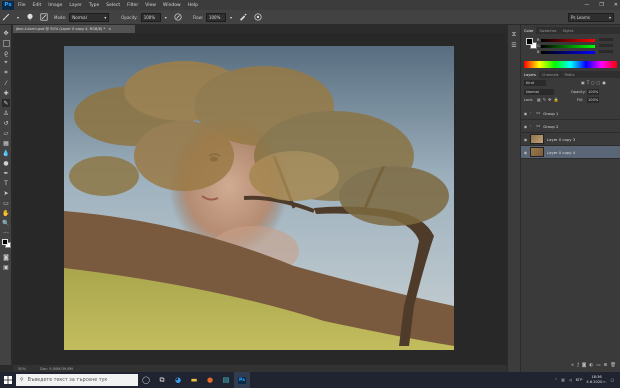 The height and width of the screenshot is (388, 620). What do you see at coordinates (210, 380) in the screenshot?
I see `firefox-icon: ●` at bounding box center [210, 380].